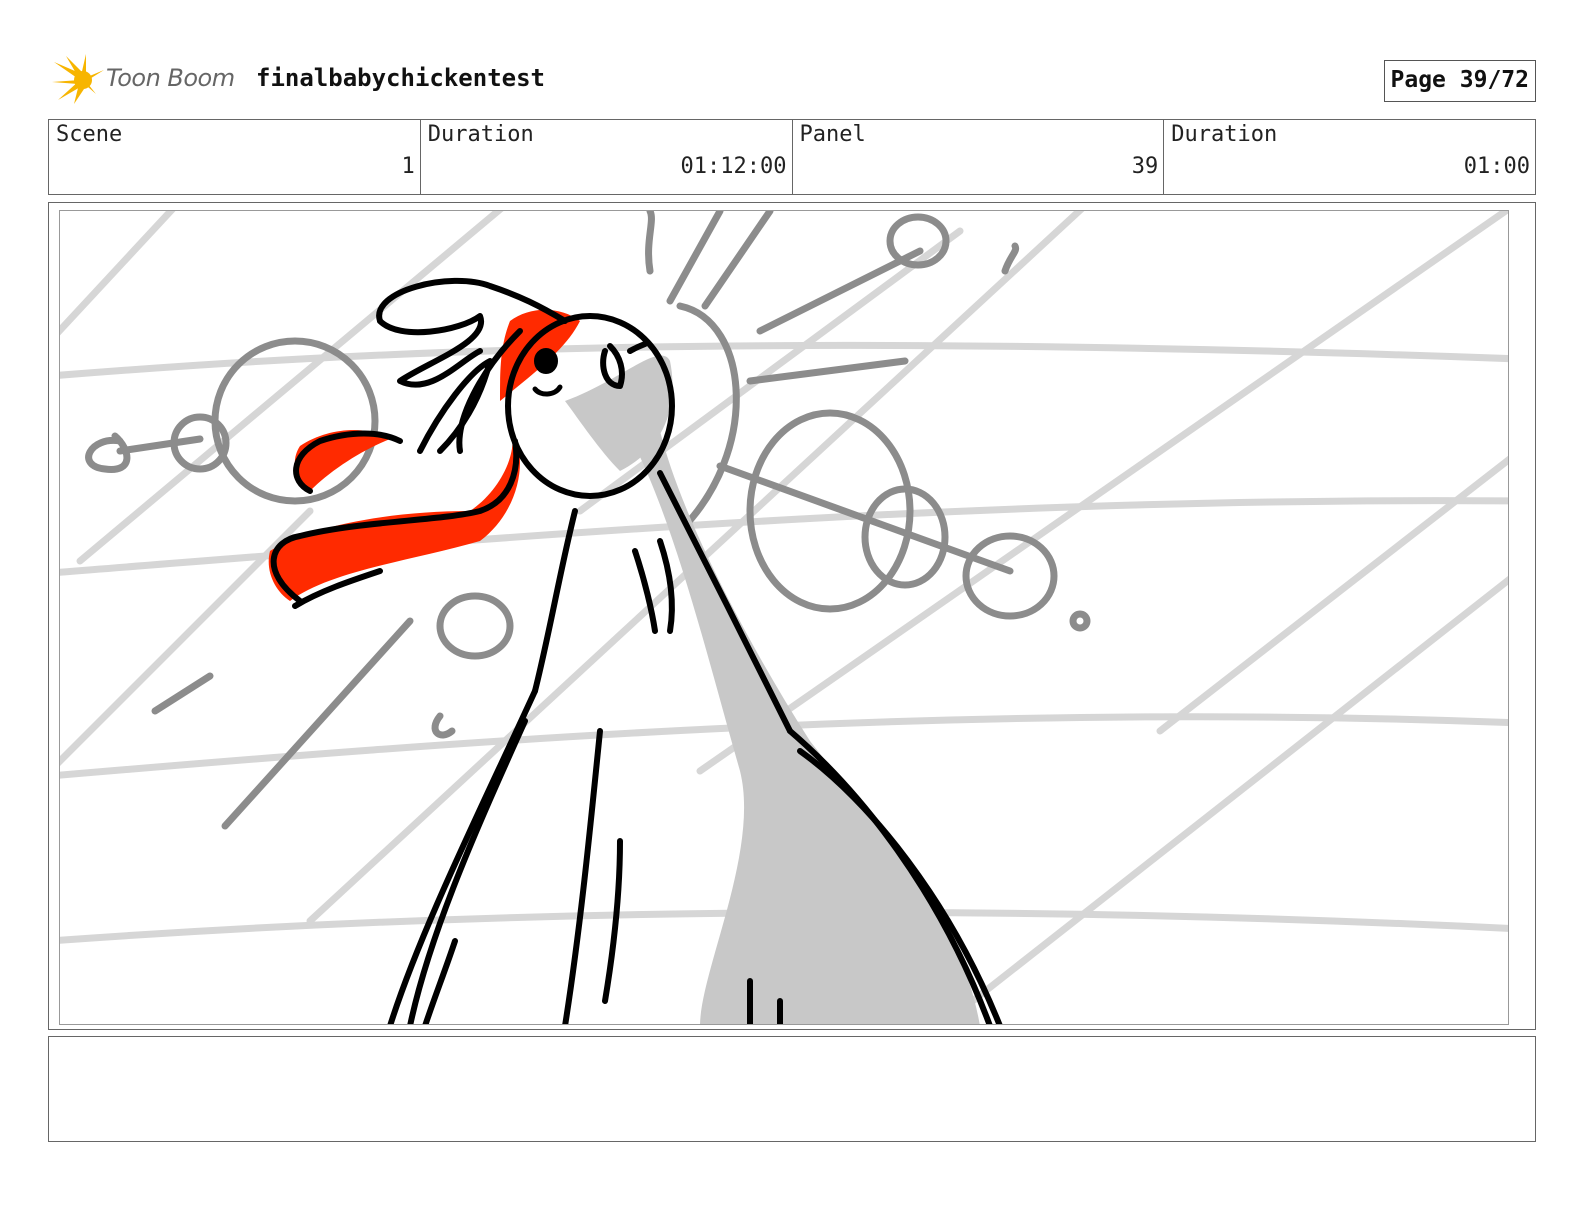 The image size is (1584, 1224). I want to click on project-title: finalbabychickentest, so click(400, 78).